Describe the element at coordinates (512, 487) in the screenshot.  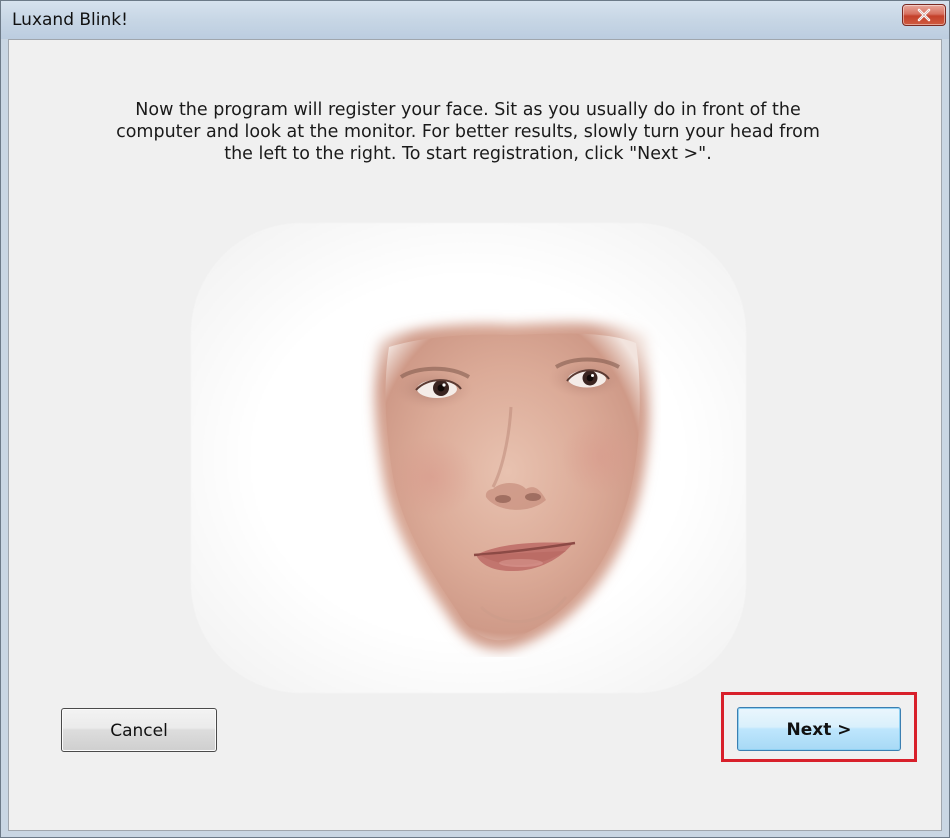
I see `face-image` at that location.